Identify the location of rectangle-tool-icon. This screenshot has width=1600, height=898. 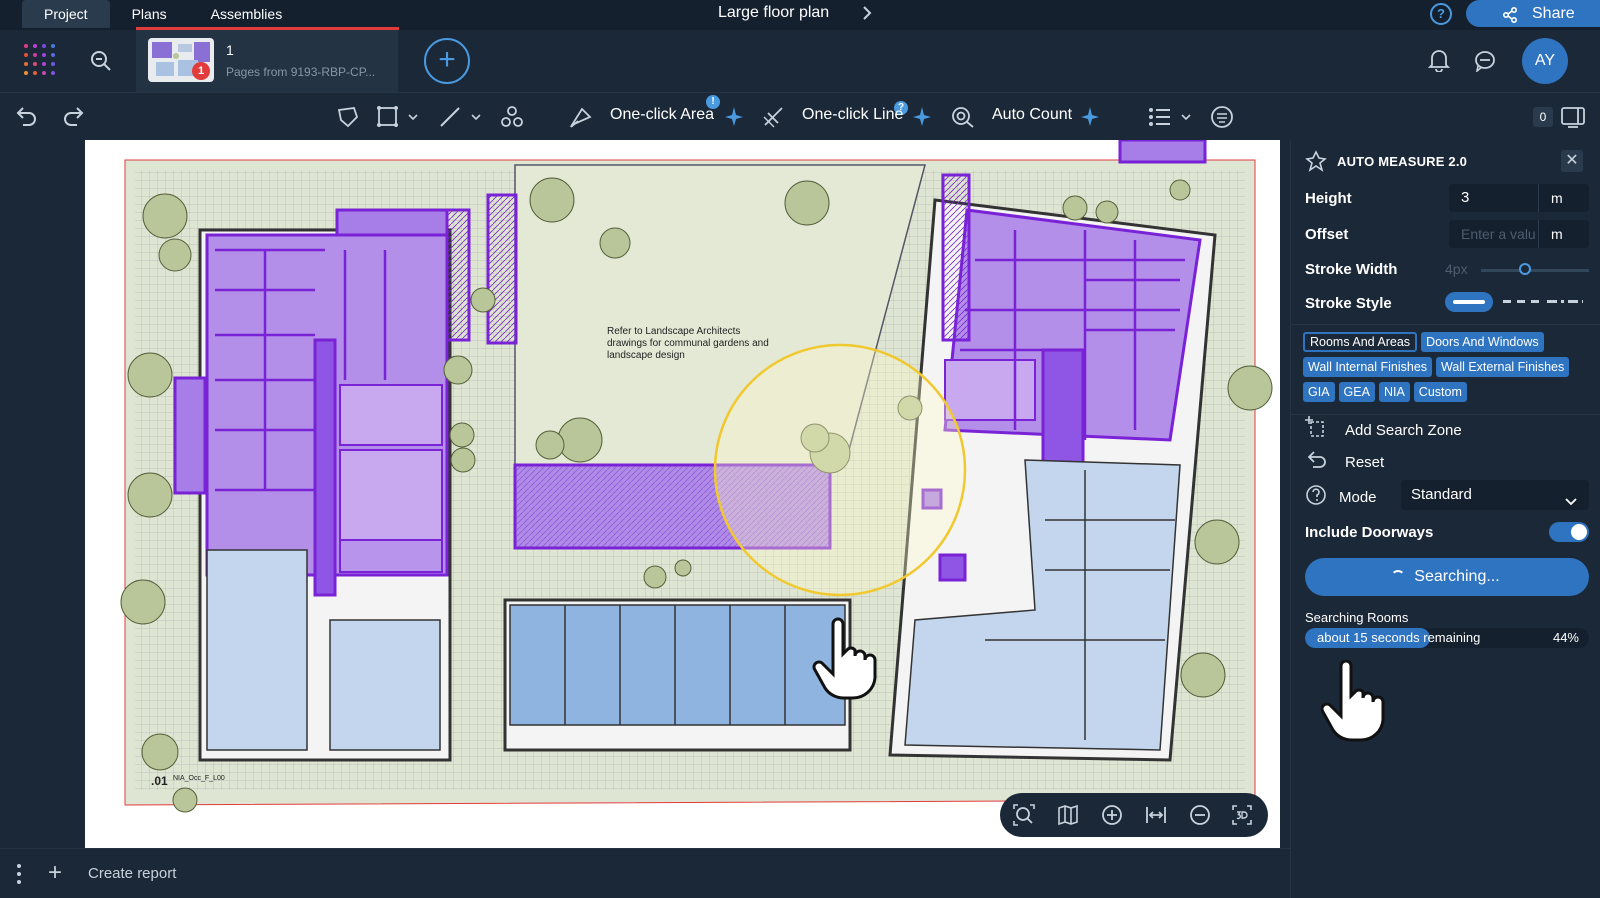
(398, 119).